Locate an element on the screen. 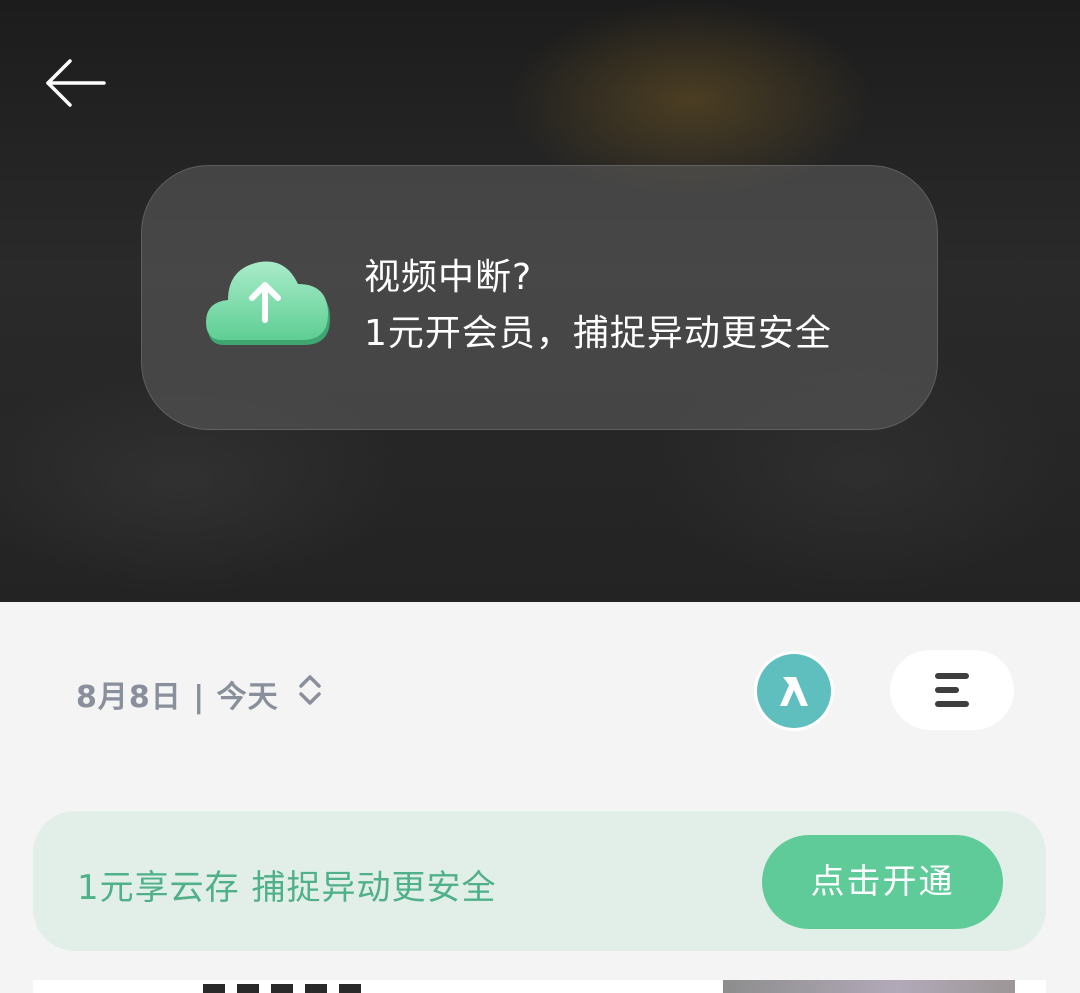 This screenshot has height=993, width=1080. arrow-left-icon is located at coordinates (76, 83).